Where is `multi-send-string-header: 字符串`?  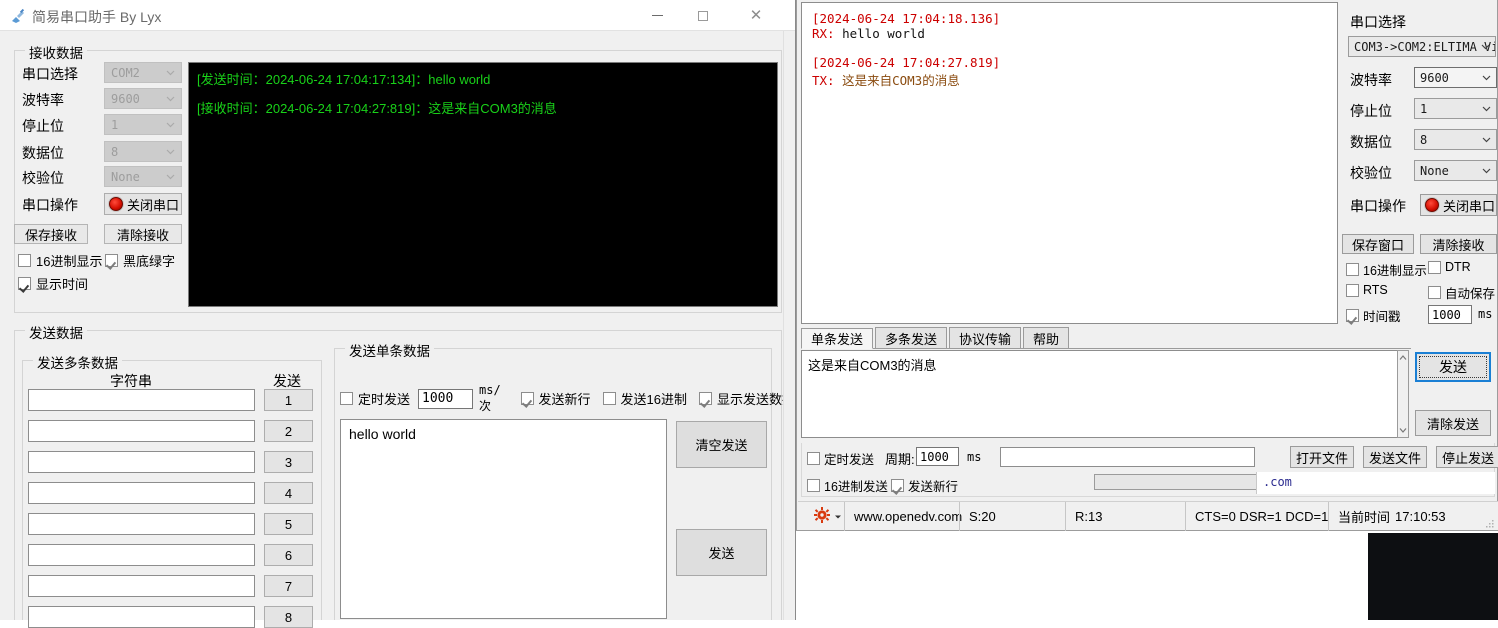 multi-send-string-header: 字符串 is located at coordinates (131, 381).